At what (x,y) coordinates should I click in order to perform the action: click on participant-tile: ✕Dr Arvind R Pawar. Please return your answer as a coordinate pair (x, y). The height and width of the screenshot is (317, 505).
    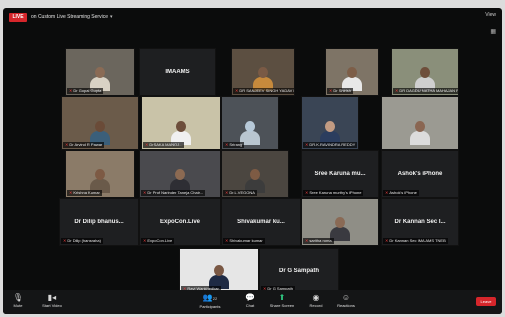
    Looking at the image, I should click on (100, 123).